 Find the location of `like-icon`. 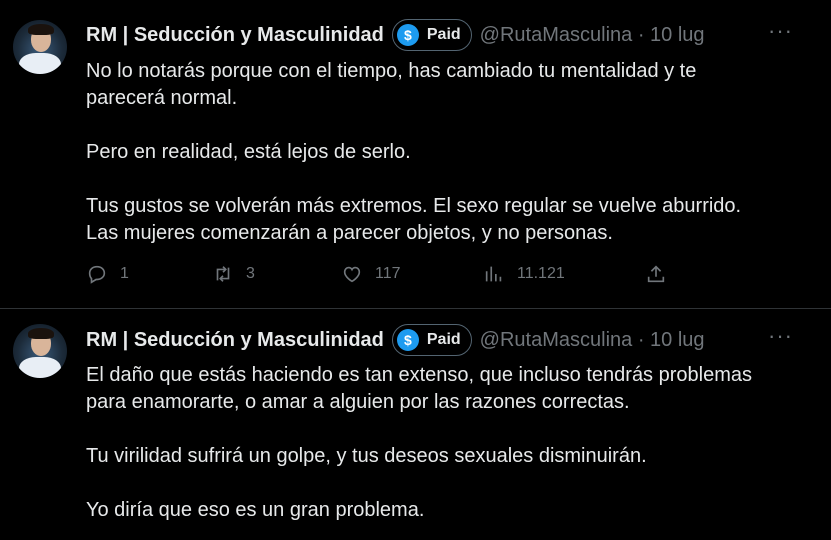

like-icon is located at coordinates (352, 274).